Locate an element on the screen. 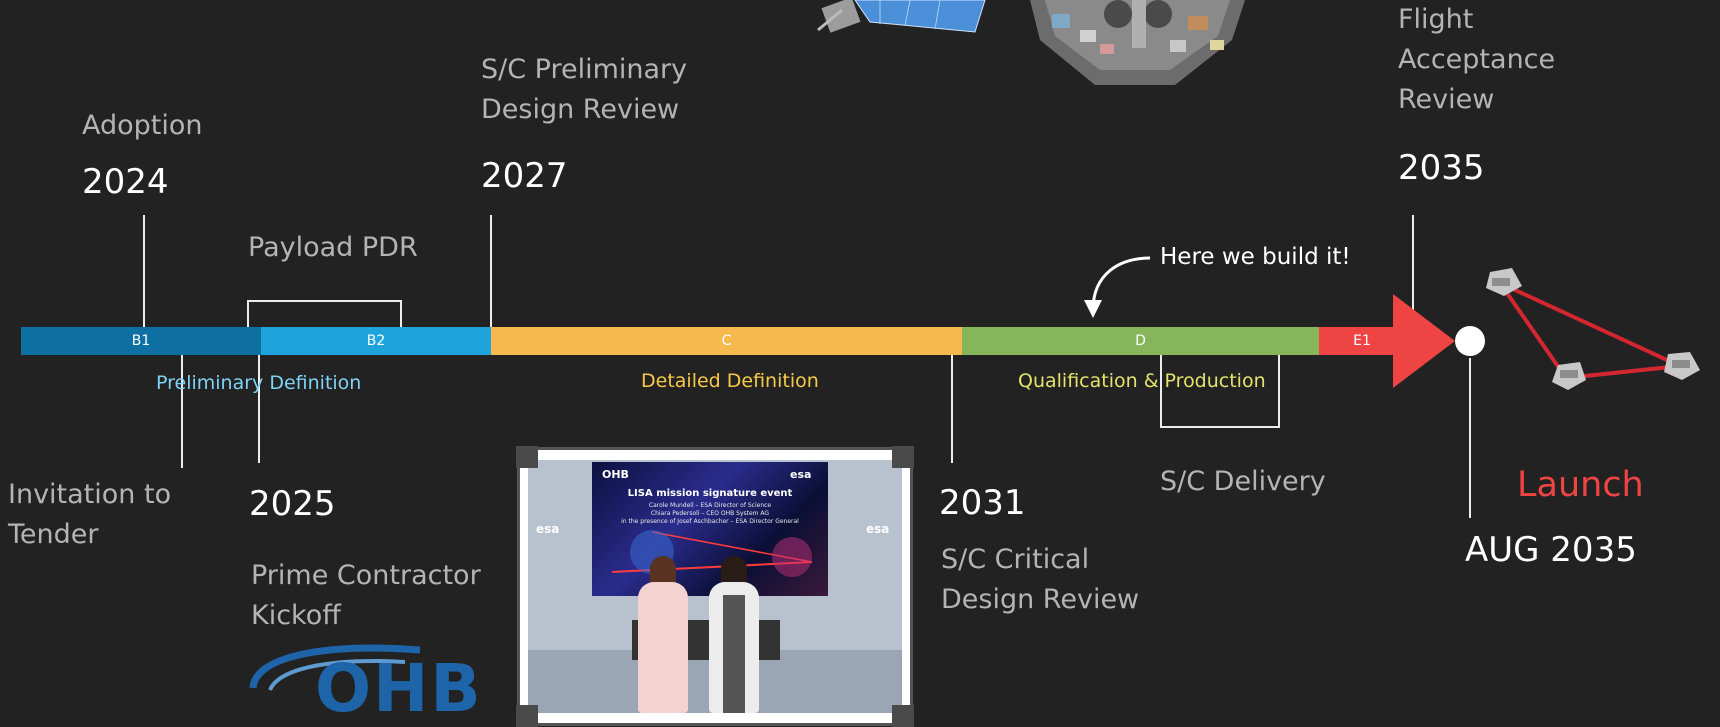 The image size is (1720, 727). ohb-logo-text: OHB is located at coordinates (399, 688).